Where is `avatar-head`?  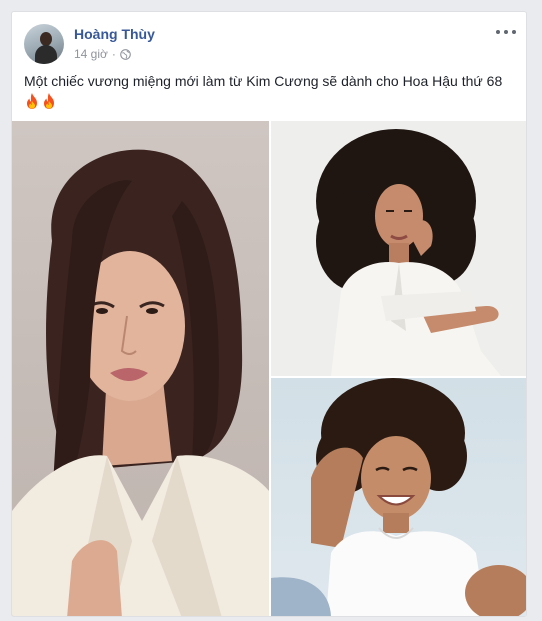 avatar-head is located at coordinates (46, 39).